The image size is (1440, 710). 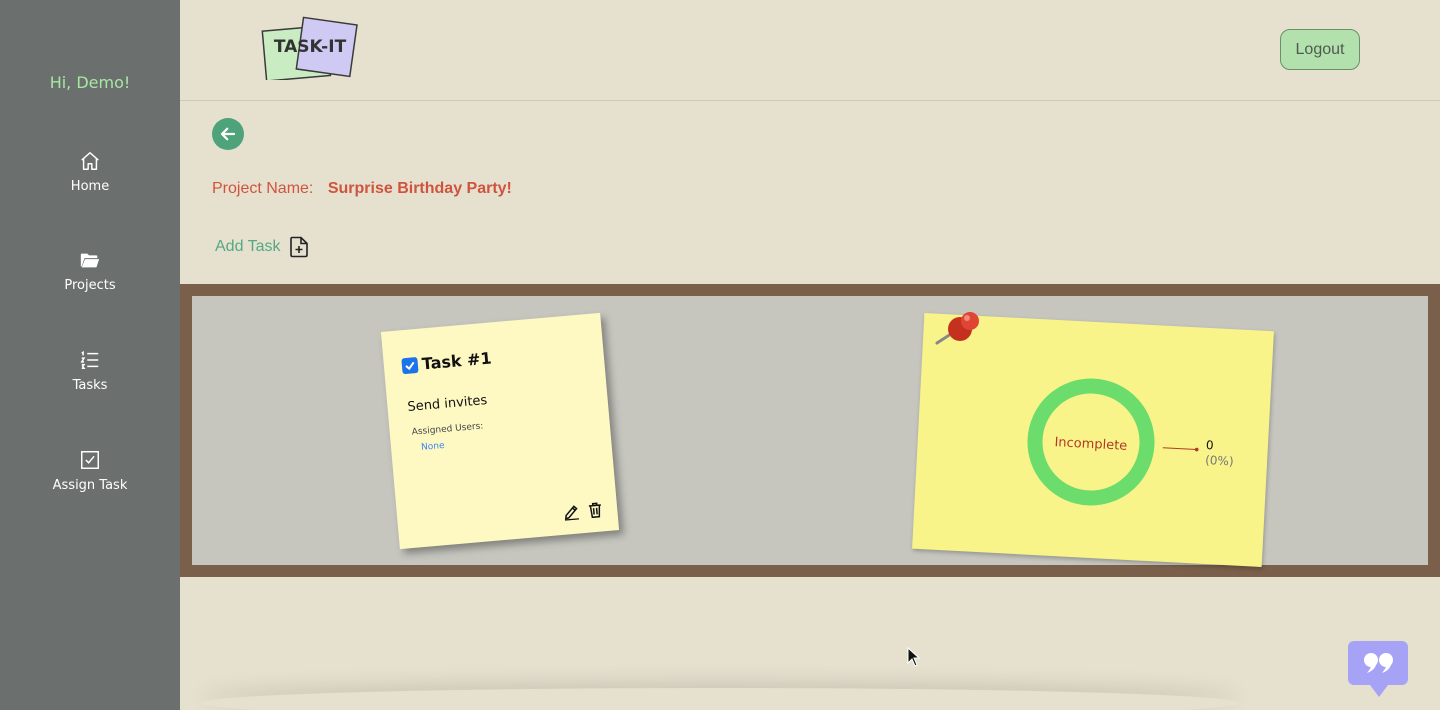 I want to click on svg-text: TASK-IT, so click(x=310, y=47).